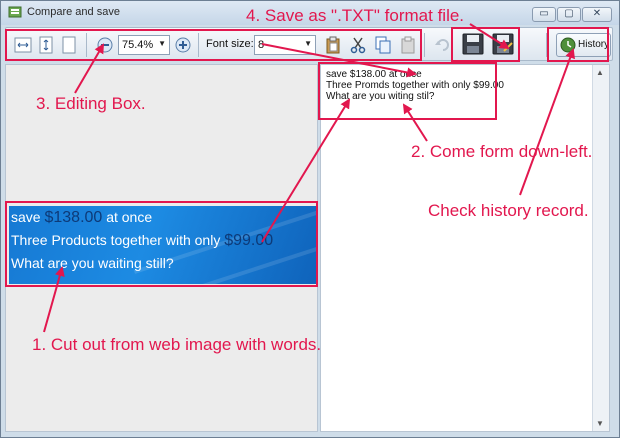  Describe the element at coordinates (177, 344) in the screenshot. I see `annotation-cut-out: 1. Cut out from web image with words.` at that location.